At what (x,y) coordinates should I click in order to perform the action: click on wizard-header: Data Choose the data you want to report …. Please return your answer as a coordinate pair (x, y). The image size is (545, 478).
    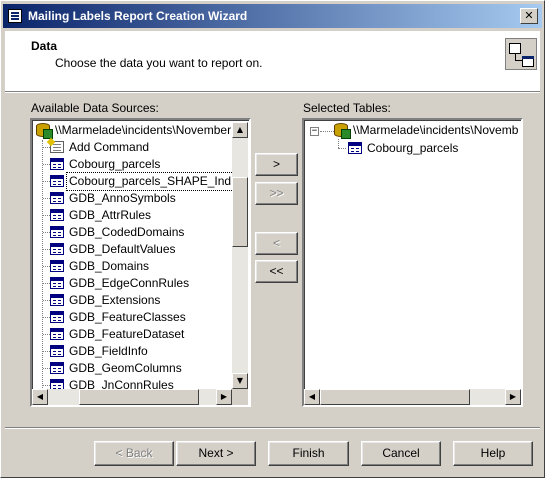
    Looking at the image, I should click on (272, 61).